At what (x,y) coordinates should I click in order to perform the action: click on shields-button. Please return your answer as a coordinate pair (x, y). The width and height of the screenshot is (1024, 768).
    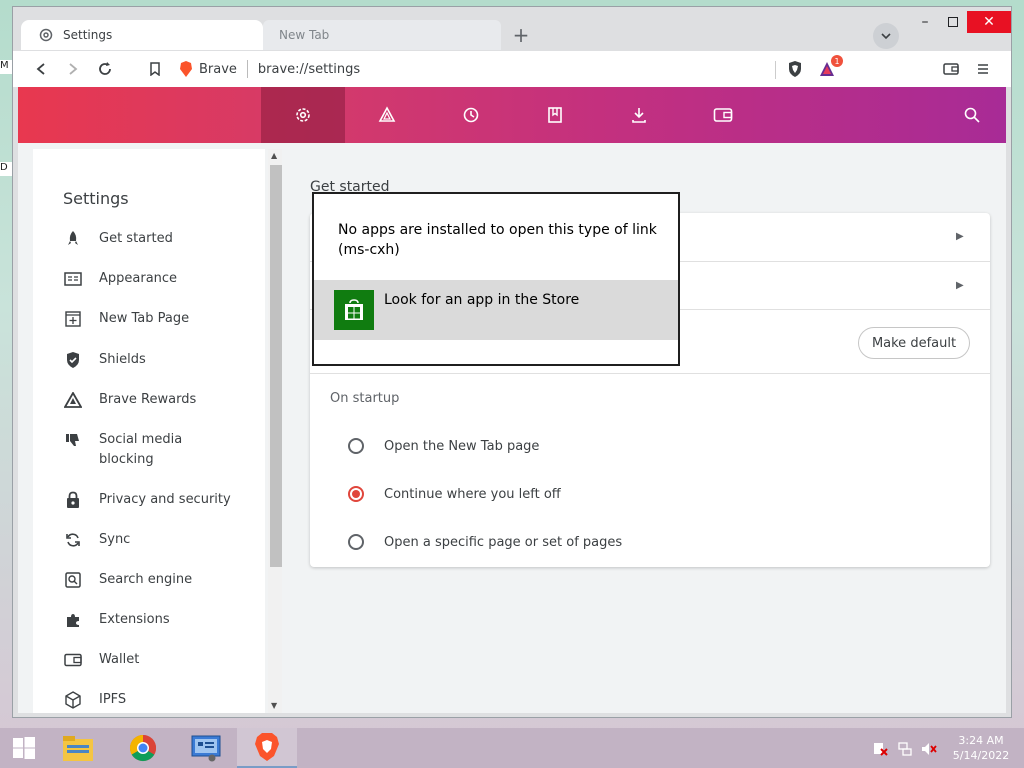
    Looking at the image, I should click on (795, 69).